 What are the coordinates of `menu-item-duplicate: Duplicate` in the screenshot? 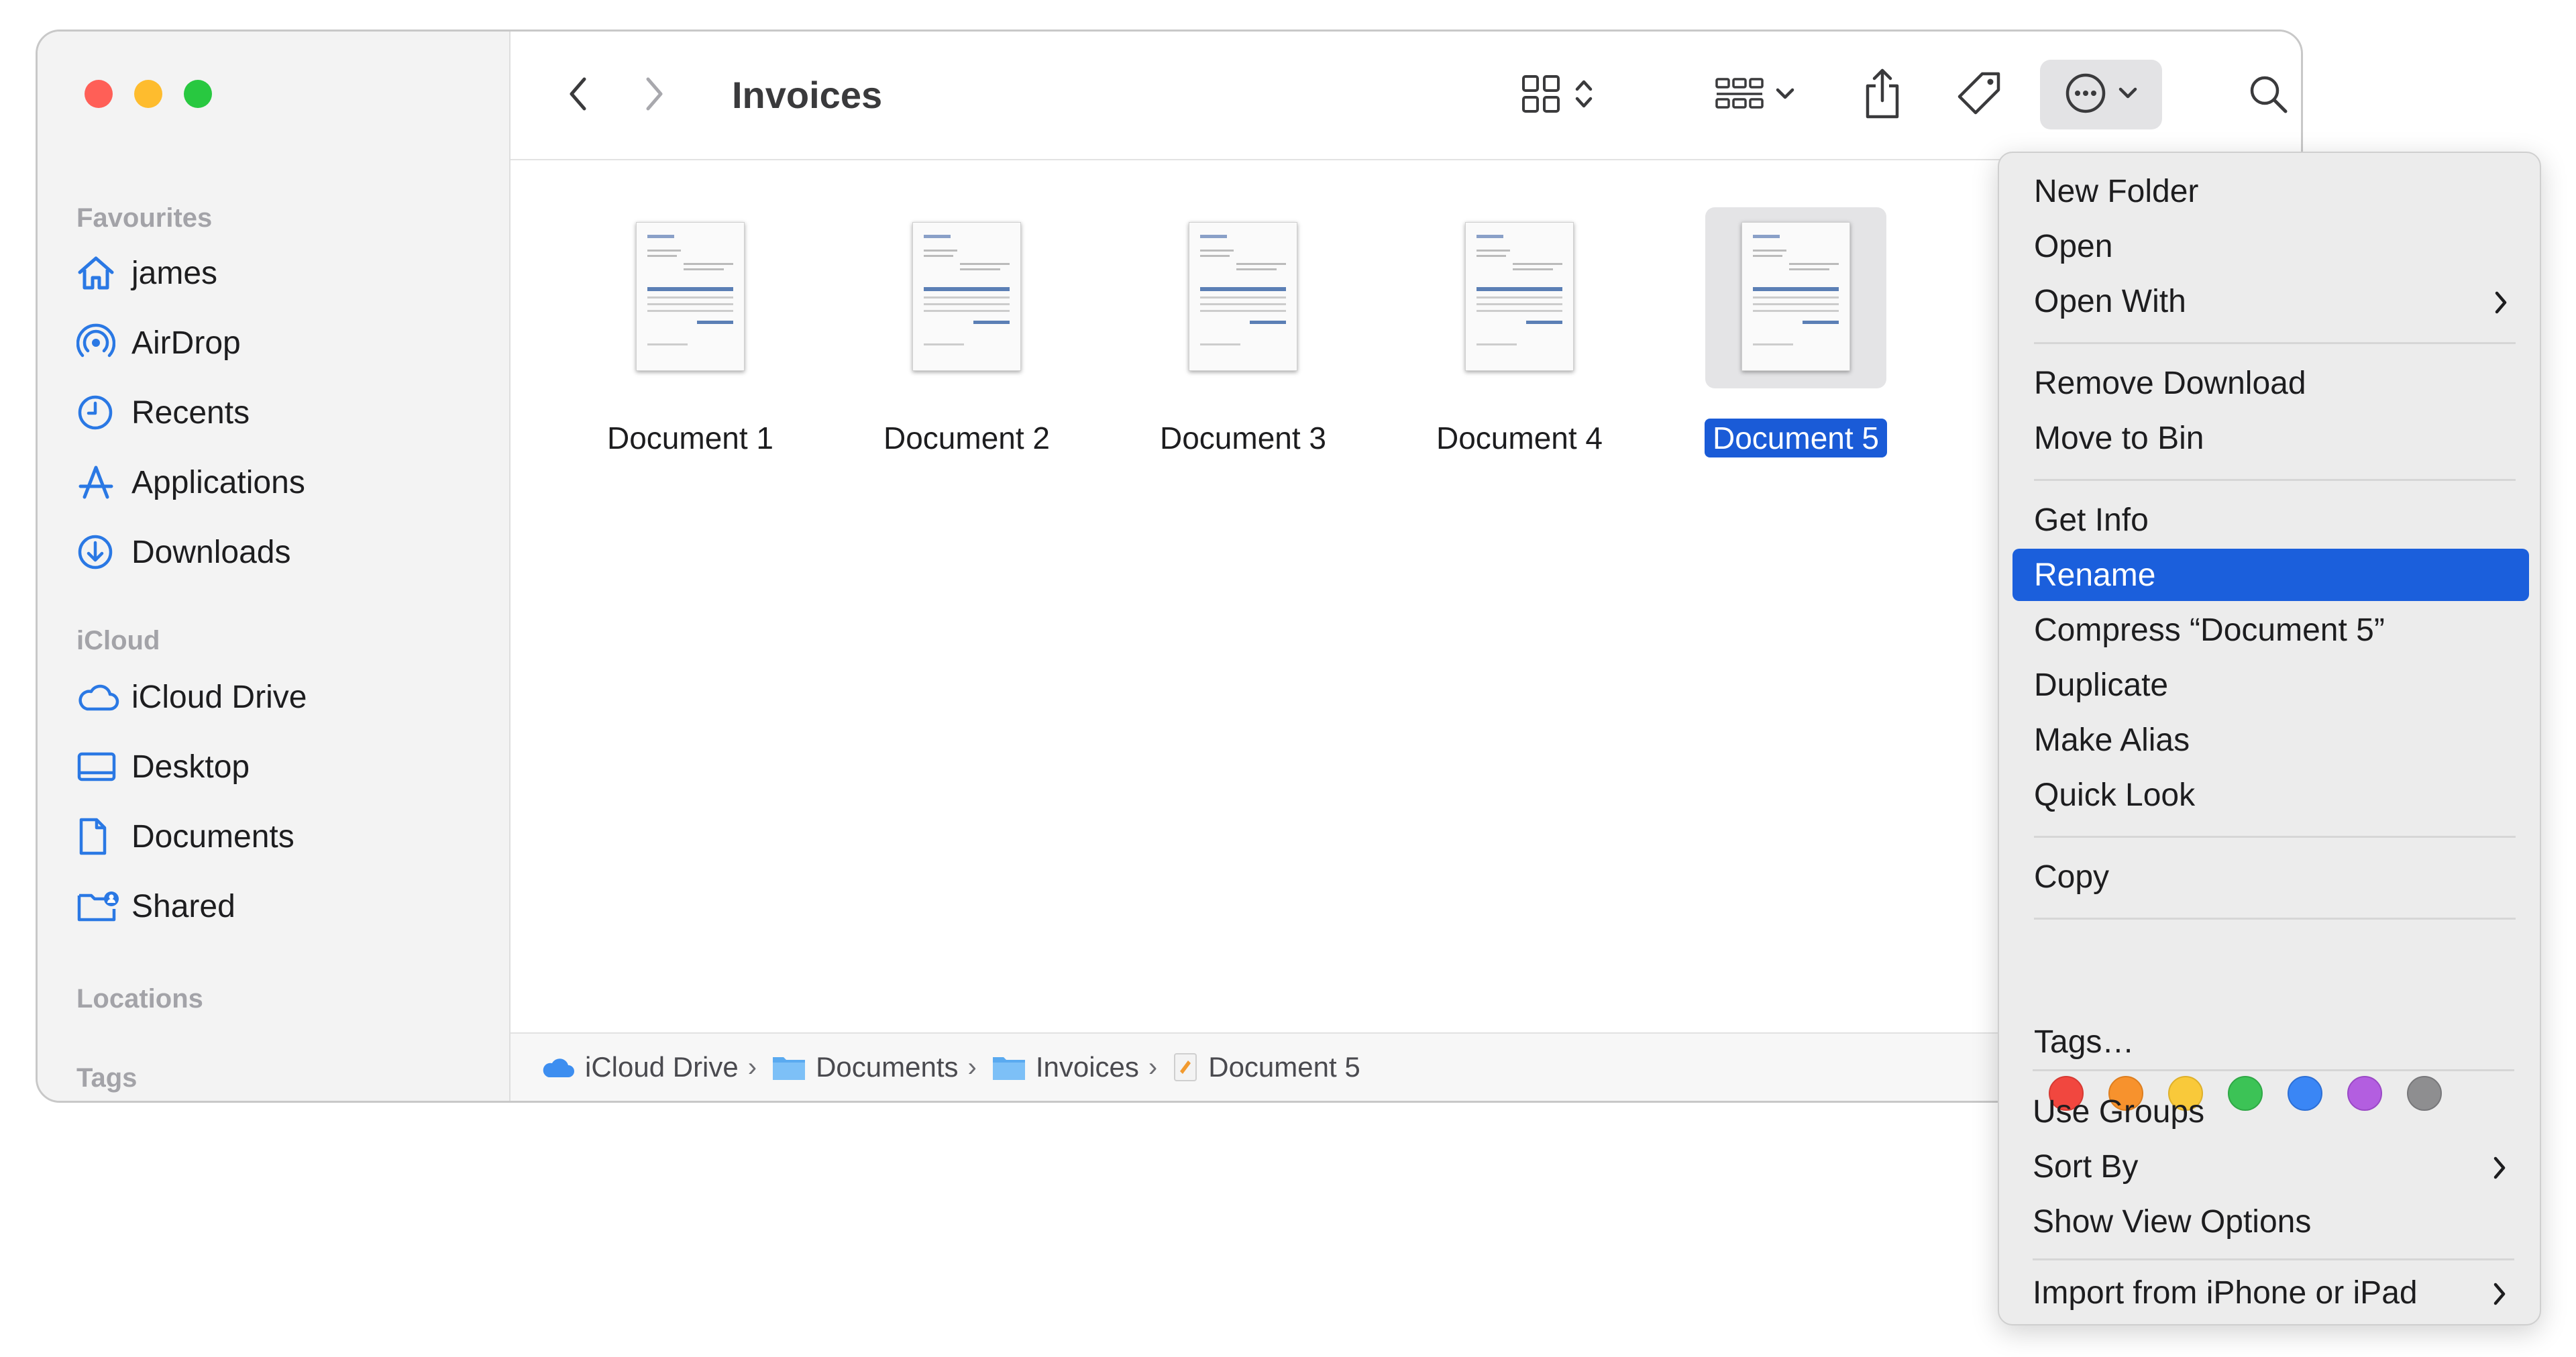 It's located at (2270, 685).